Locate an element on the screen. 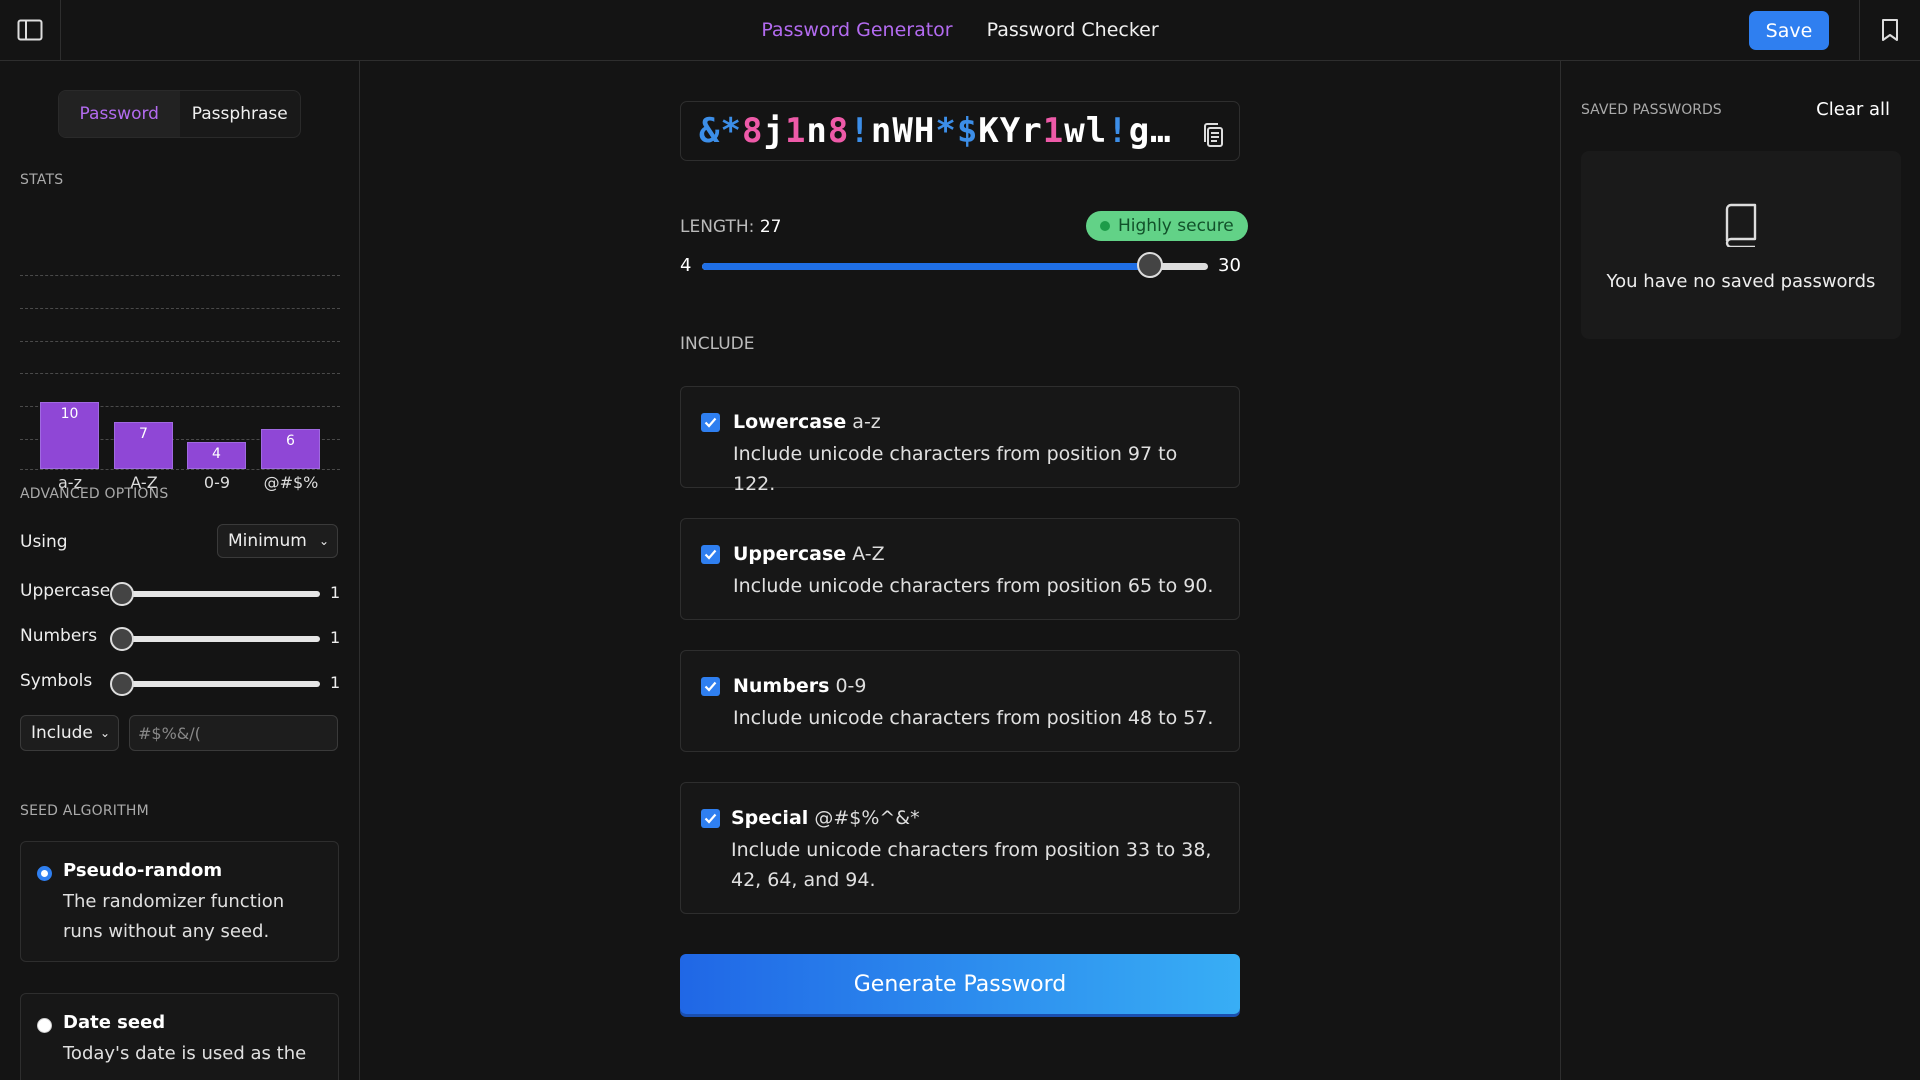 Image resolution: width=1920 pixels, height=1080 pixels. chart-bar: 4 is located at coordinates (216, 455).